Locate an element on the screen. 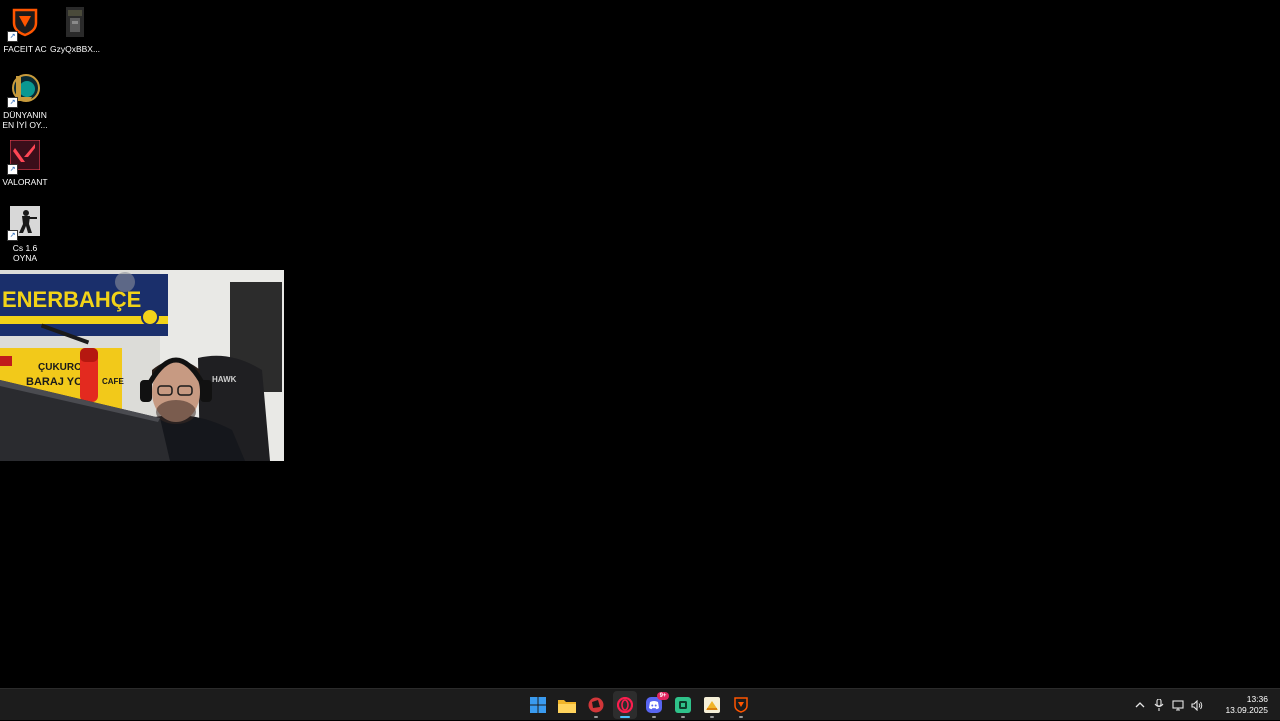 This screenshot has height=721, width=1280. valorant-icon: ↗ is located at coordinates (24, 157).